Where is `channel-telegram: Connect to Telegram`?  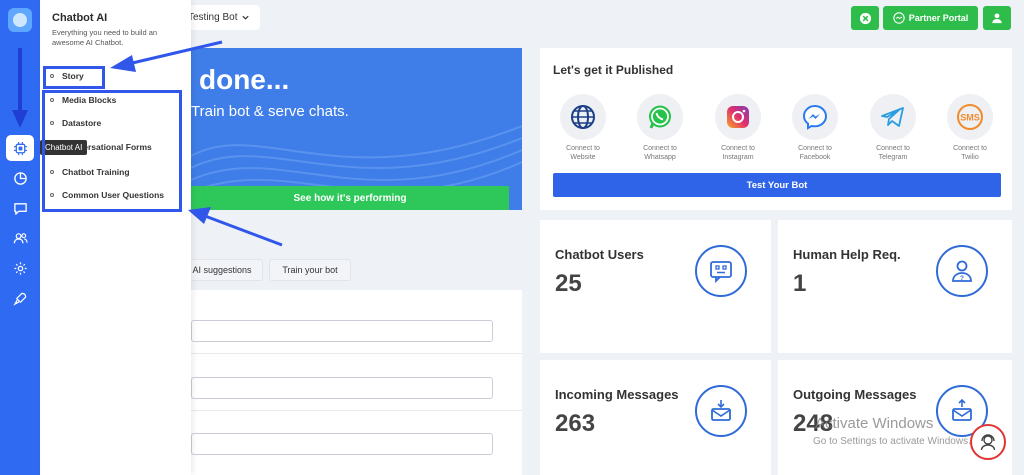 channel-telegram: Connect to Telegram is located at coordinates (893, 128).